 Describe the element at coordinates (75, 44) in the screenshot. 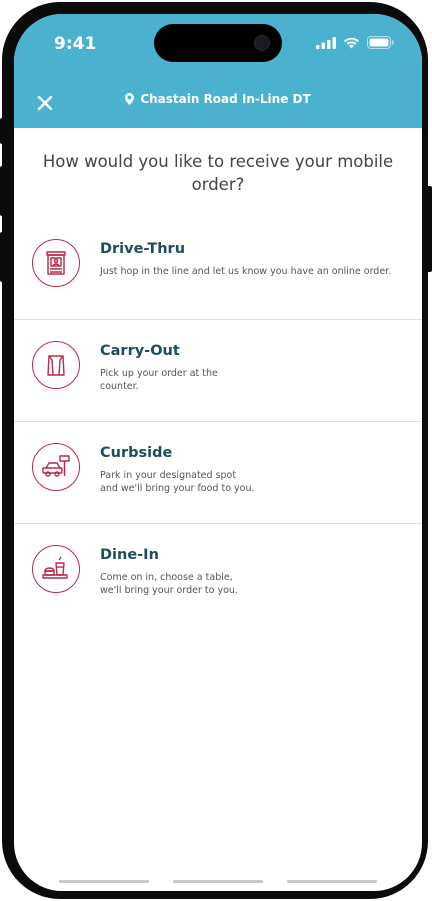

I see `status-time: 9:41` at that location.